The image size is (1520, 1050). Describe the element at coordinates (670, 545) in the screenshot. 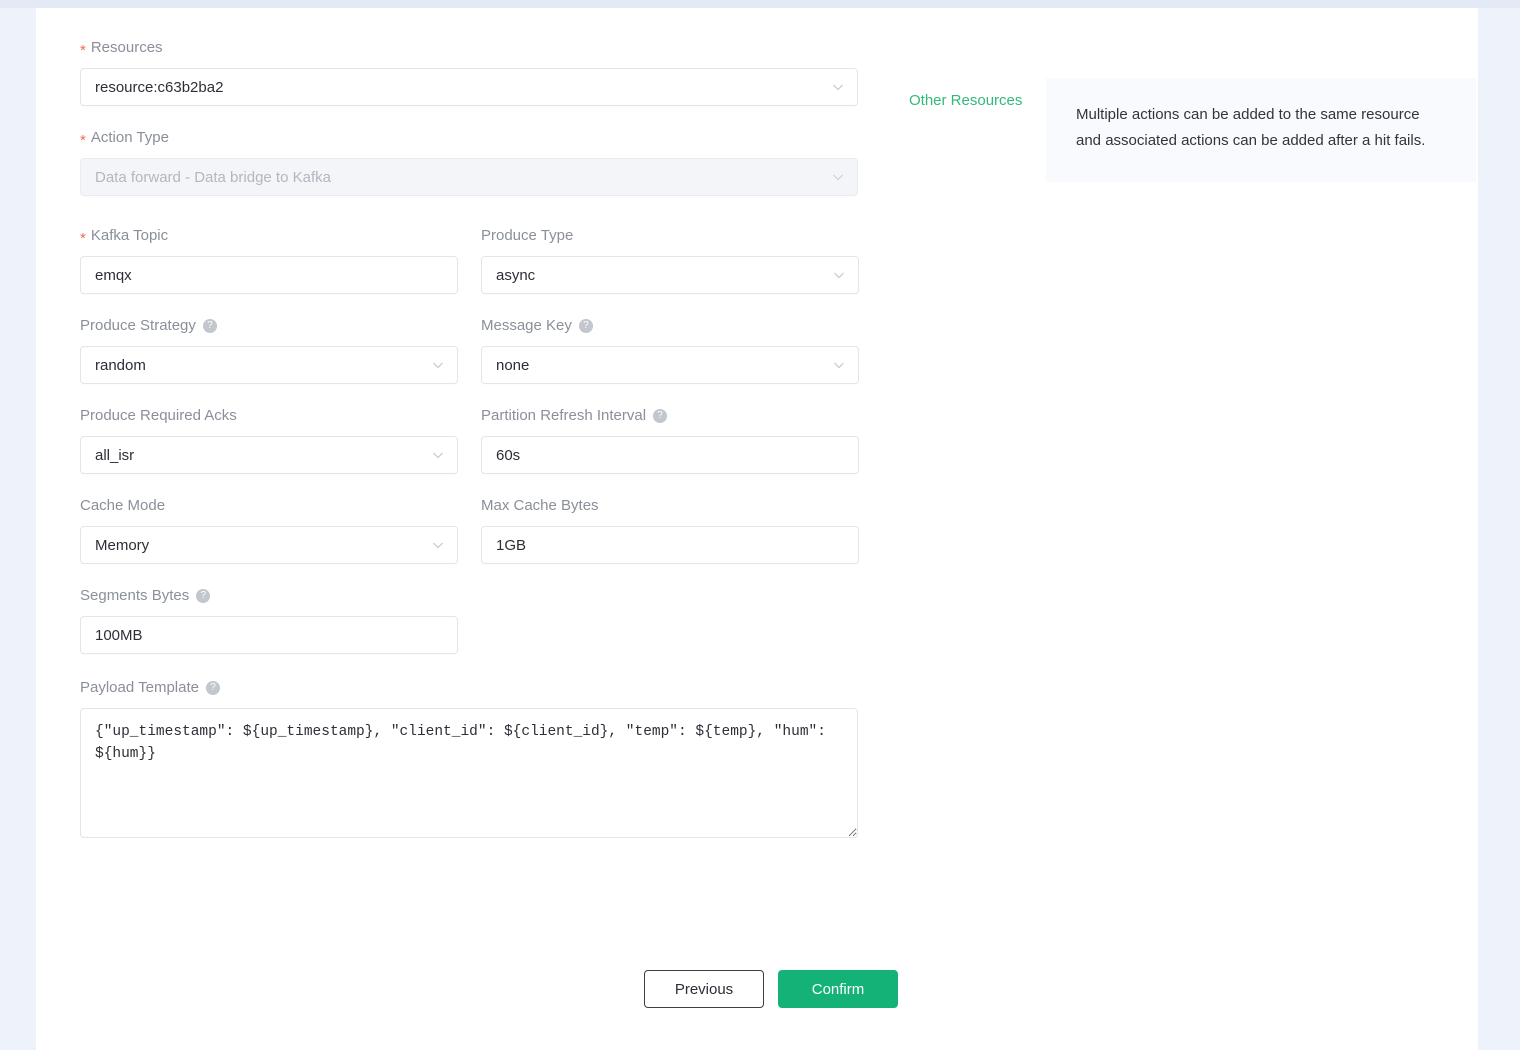

I see `max-cache-bytes-input-wrap: 1GB` at that location.